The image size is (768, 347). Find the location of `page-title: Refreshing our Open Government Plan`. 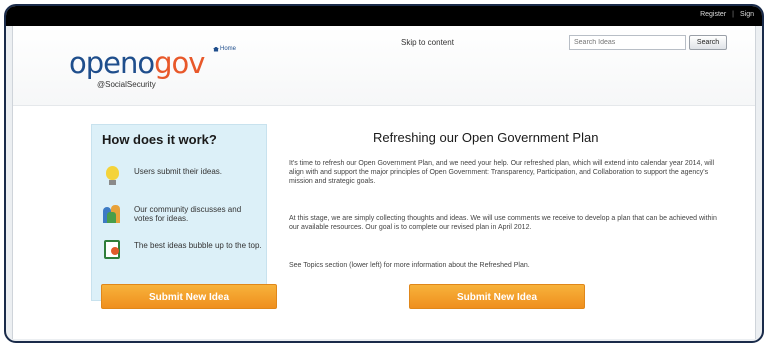

page-title: Refreshing our Open Government Plan is located at coordinates (486, 137).